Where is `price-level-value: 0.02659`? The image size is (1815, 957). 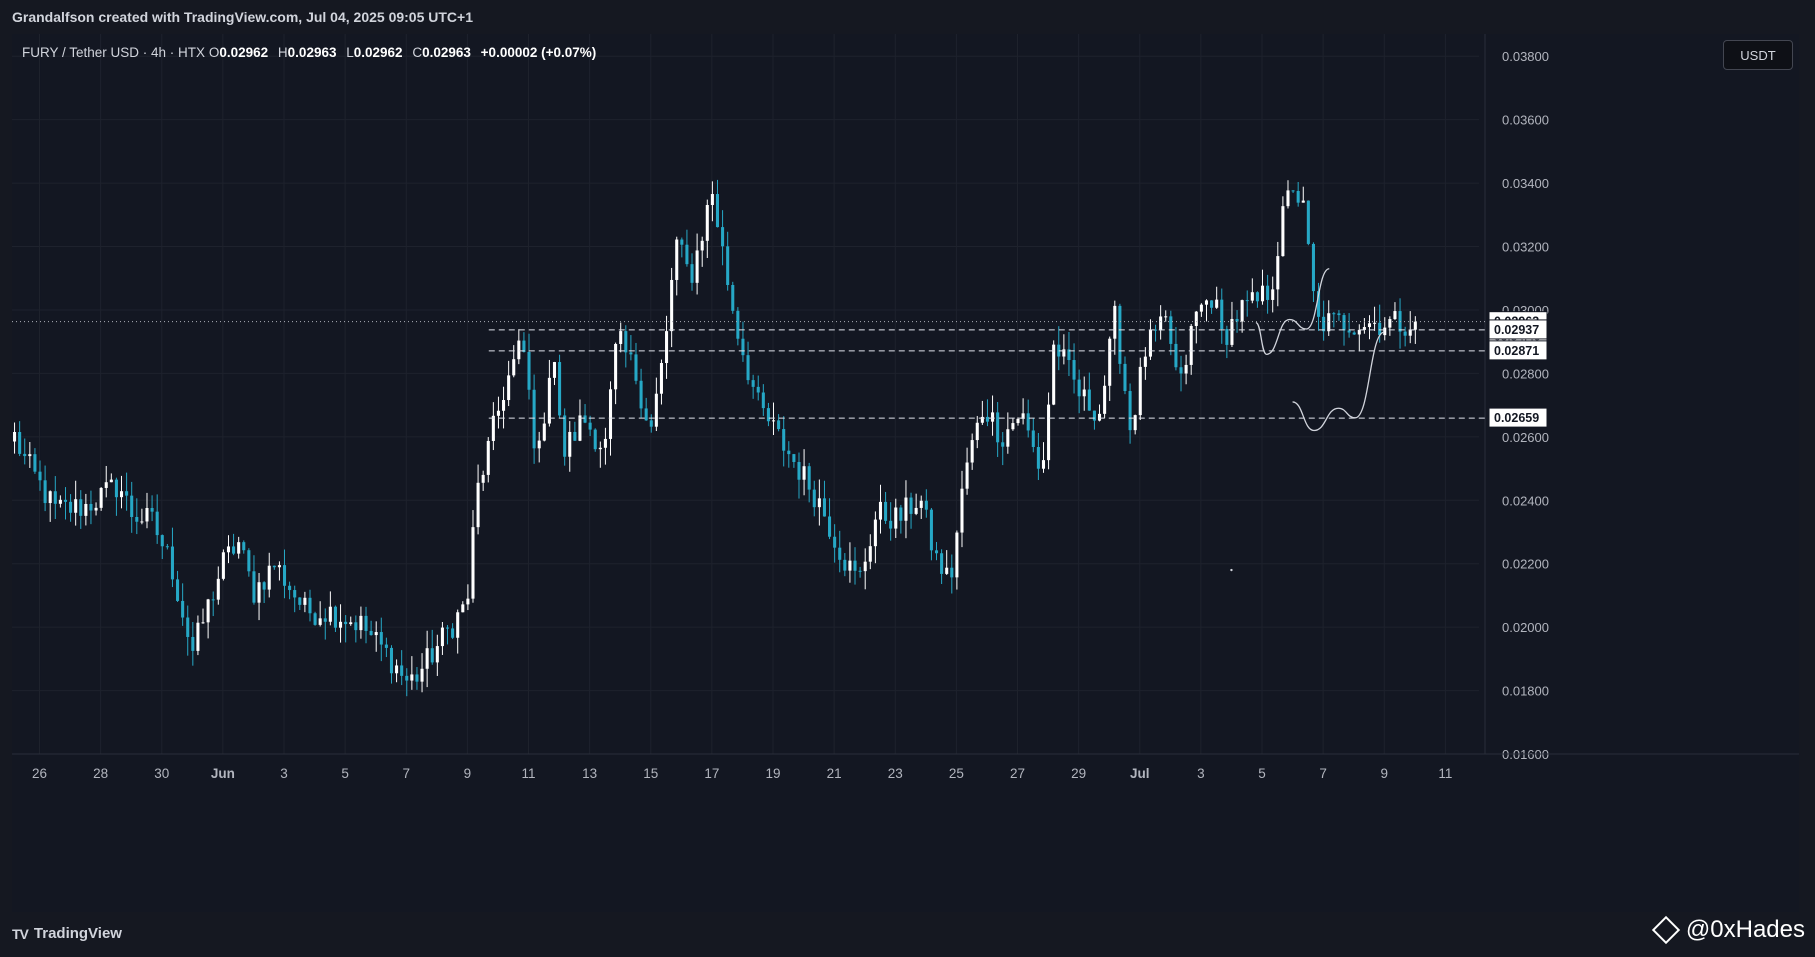
price-level-value: 0.02659 is located at coordinates (1516, 418).